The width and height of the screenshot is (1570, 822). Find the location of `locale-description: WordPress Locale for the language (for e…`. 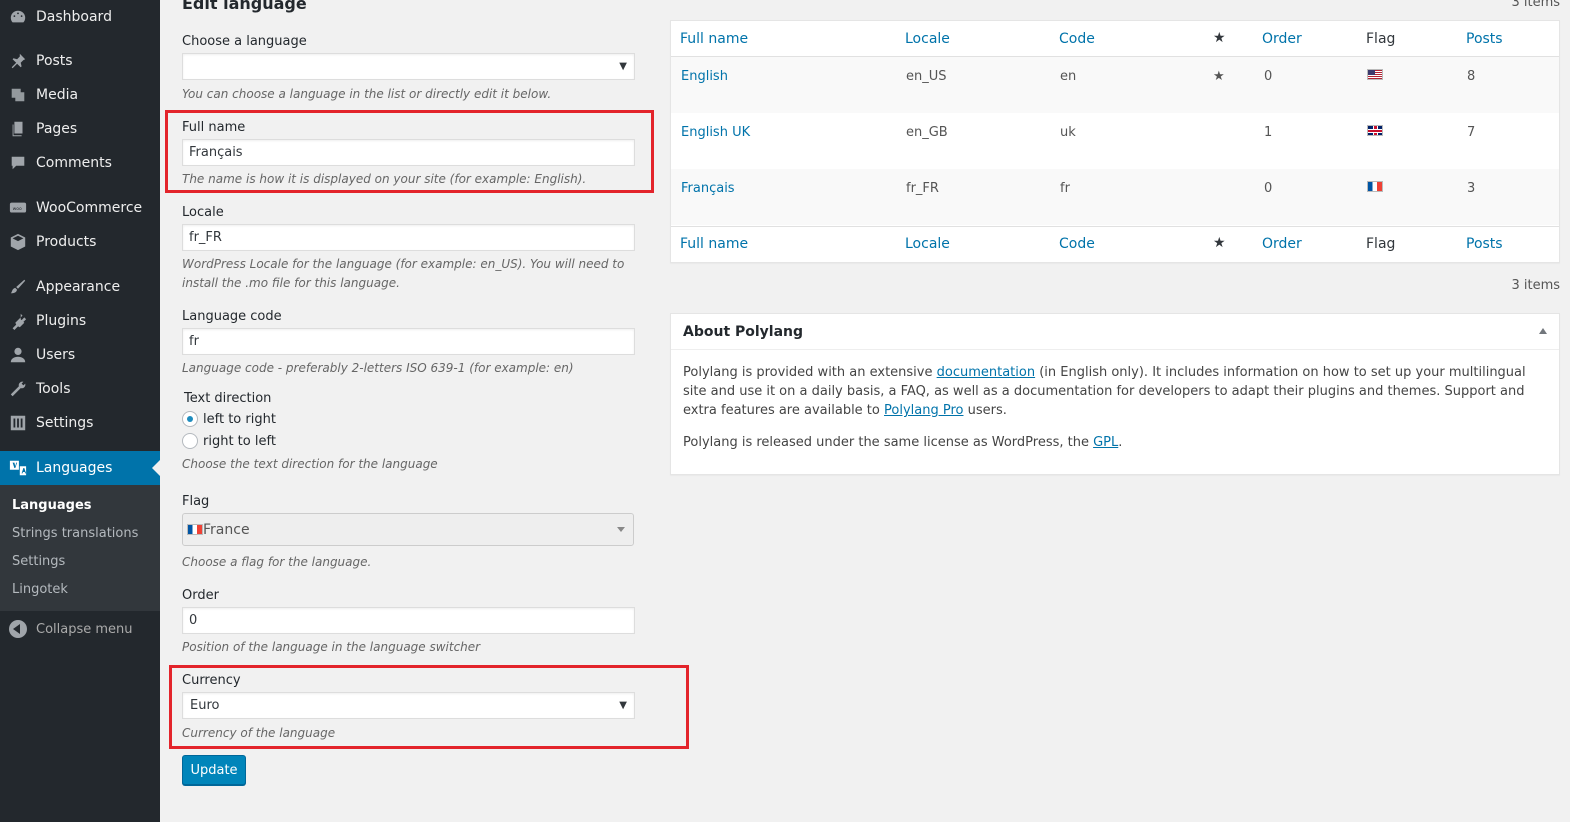

locale-description: WordPress Locale for the language (for e… is located at coordinates (403, 273).